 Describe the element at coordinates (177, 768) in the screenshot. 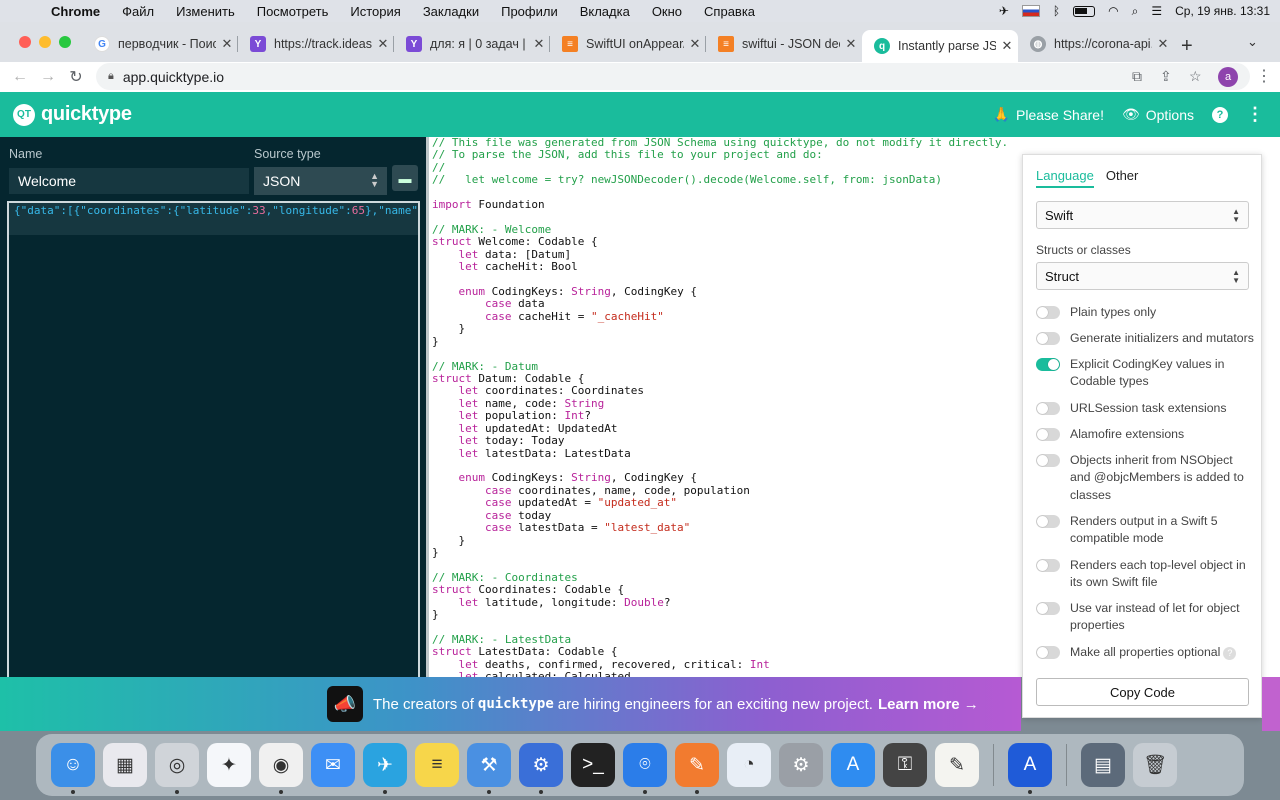

I see `quicktime-player-dock-icon: ◎` at that location.